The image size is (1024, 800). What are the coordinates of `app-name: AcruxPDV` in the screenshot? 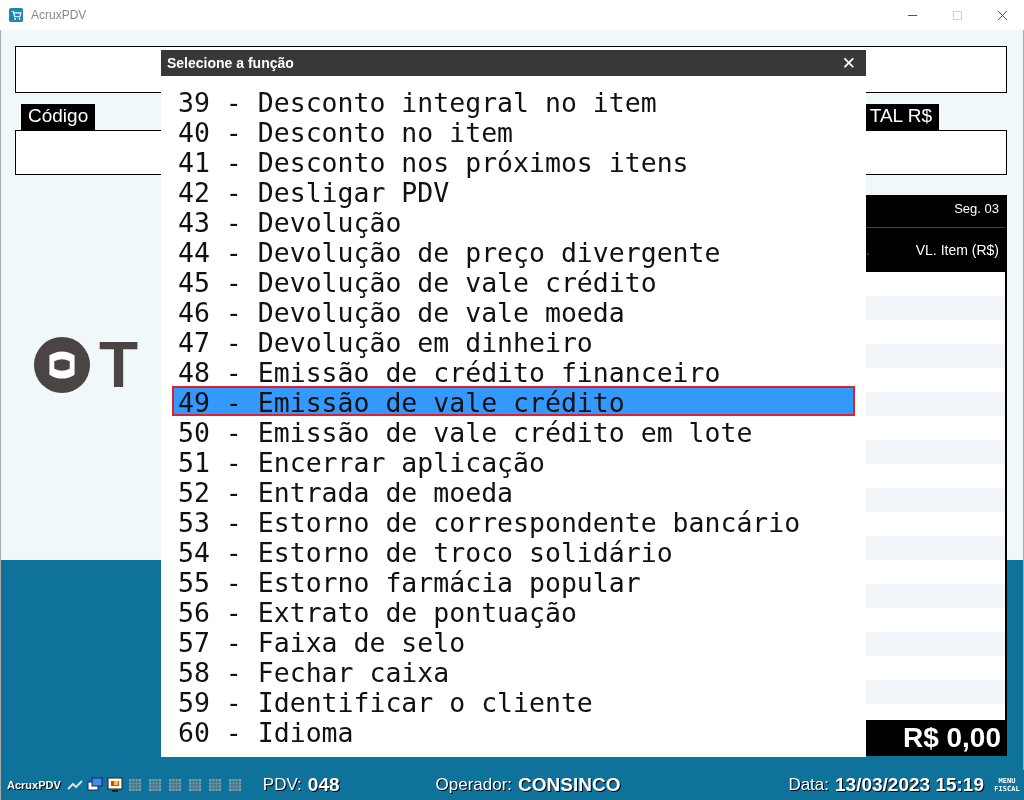 It's located at (34, 785).